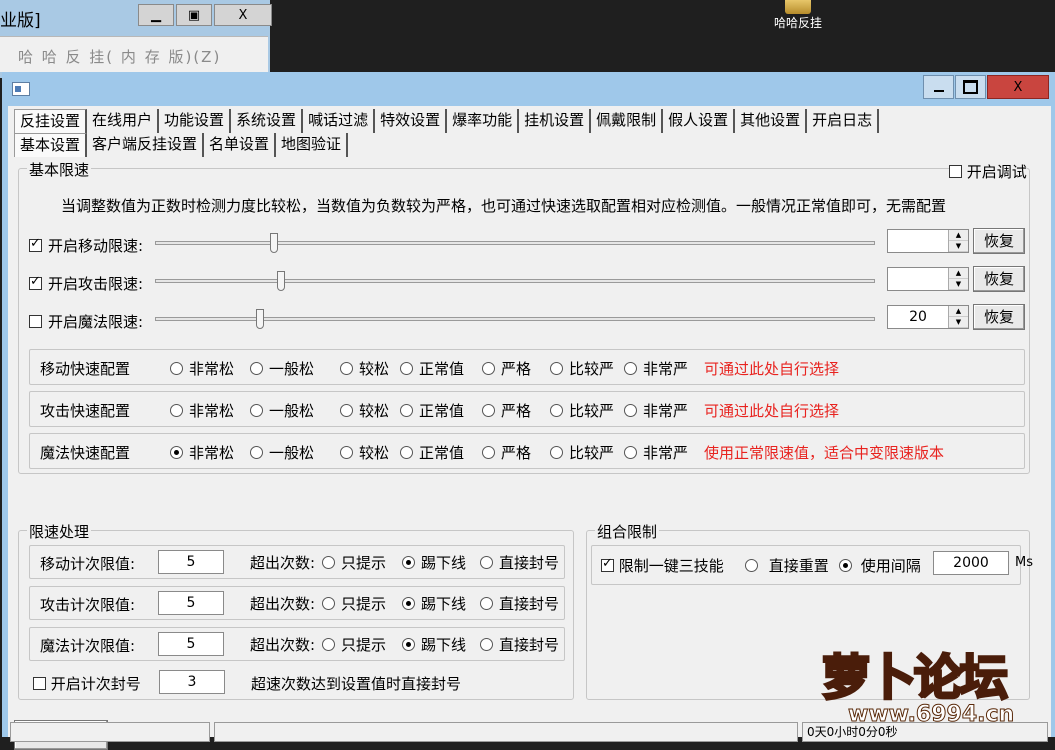 This screenshot has width=1055, height=750. What do you see at coordinates (582, 368) in the screenshot?
I see `quick-option-0-5: 比较严` at bounding box center [582, 368].